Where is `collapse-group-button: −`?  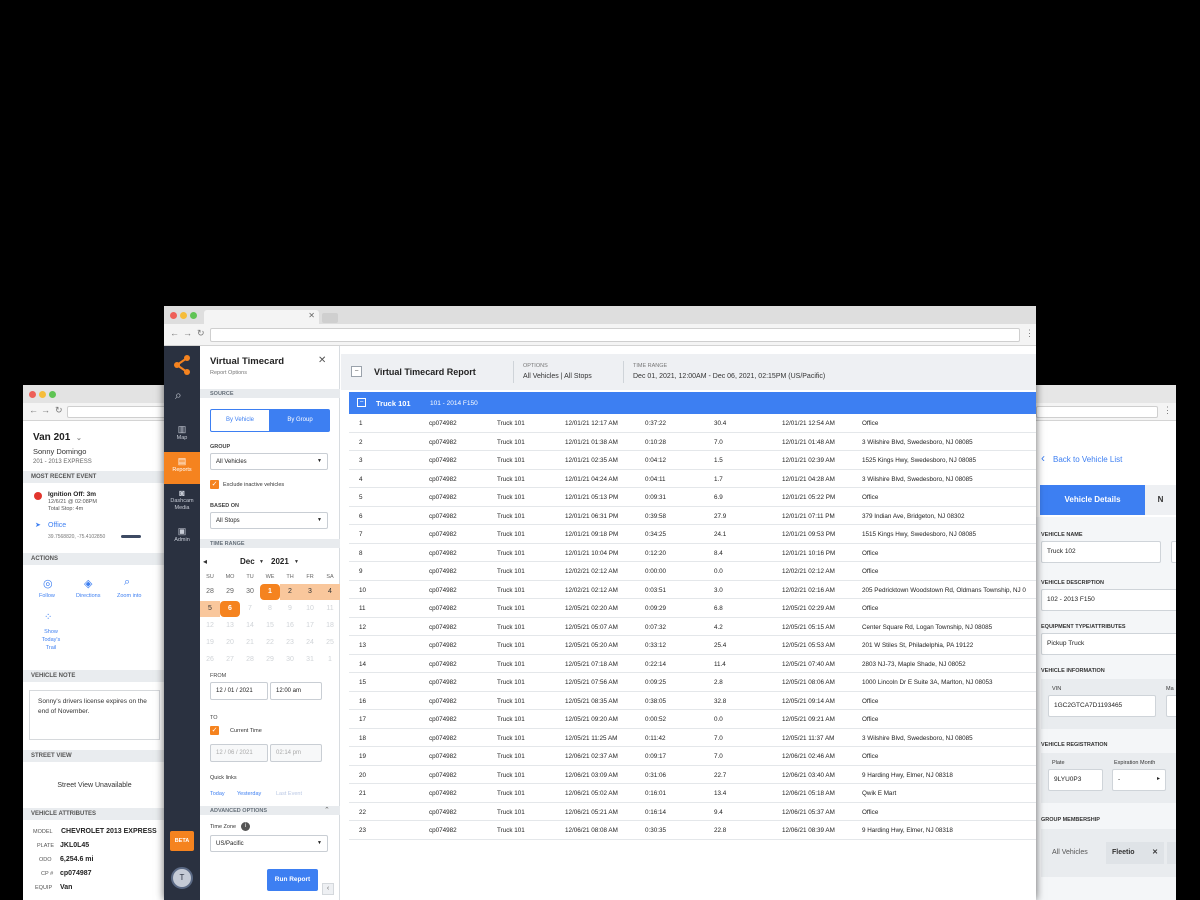 collapse-group-button: − is located at coordinates (361, 402).